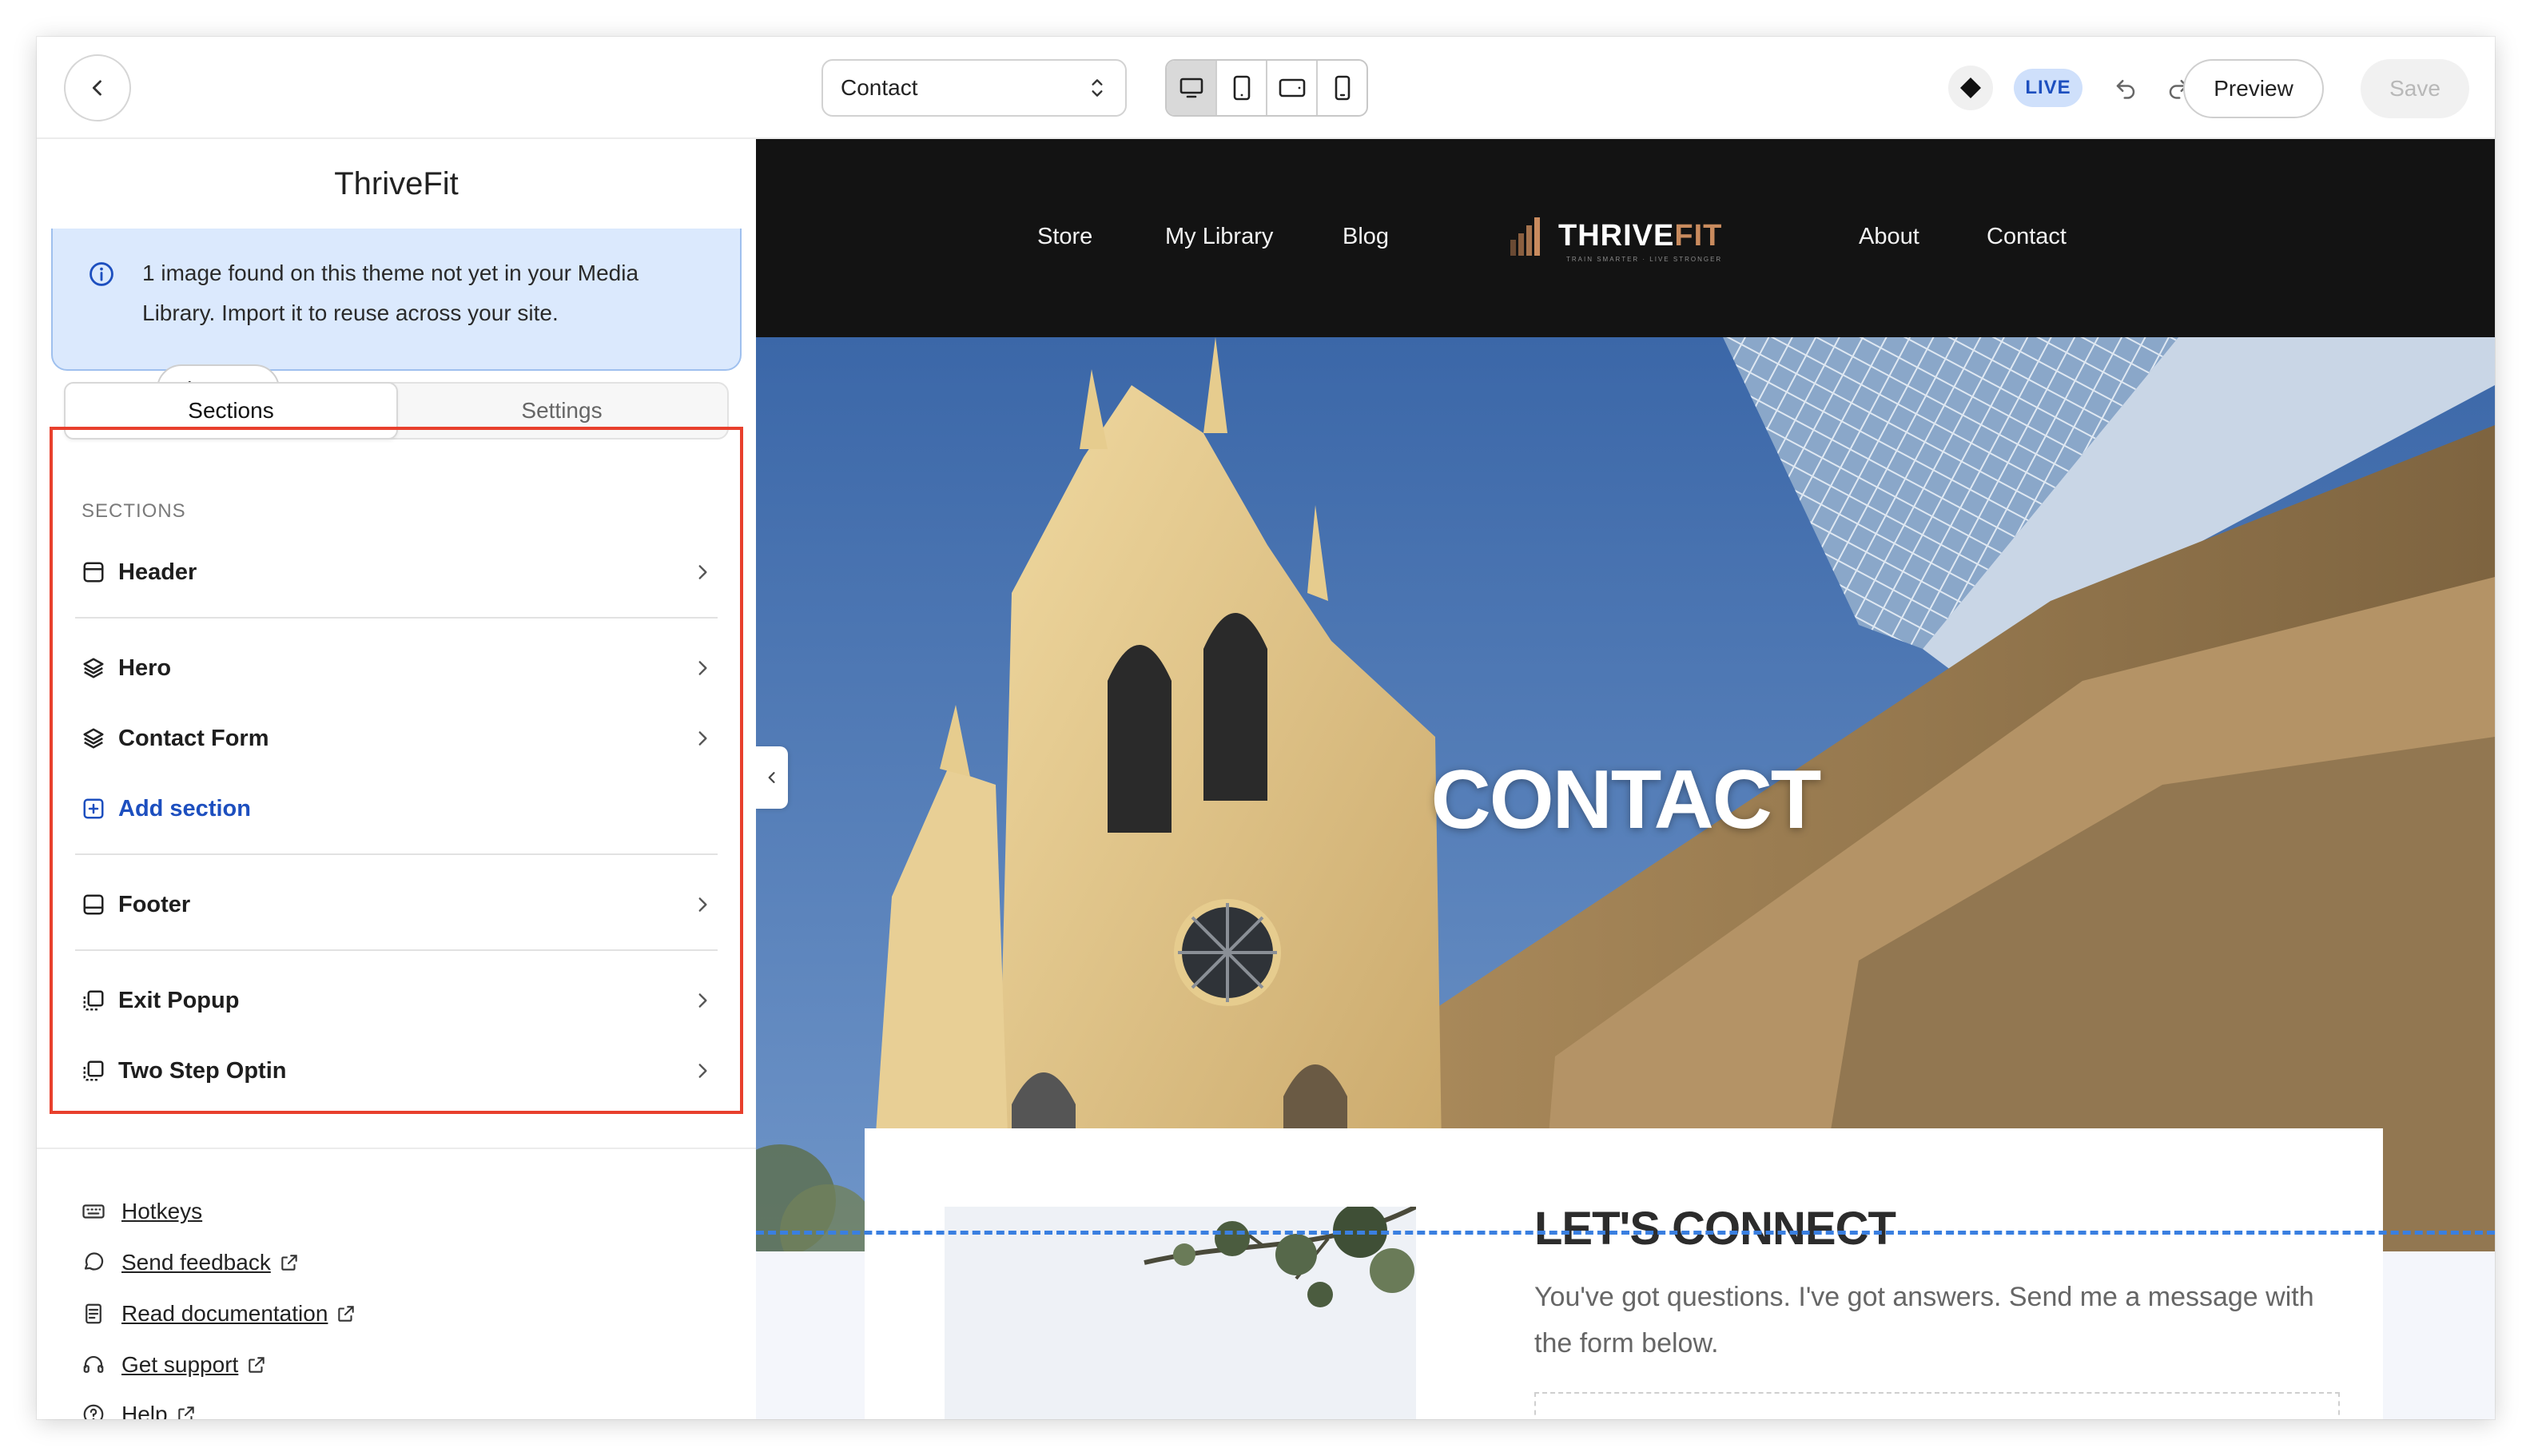 This screenshot has height=1456, width=2530. What do you see at coordinates (1715, 1229) in the screenshot?
I see `connect-title: LET'S CONNECT` at bounding box center [1715, 1229].